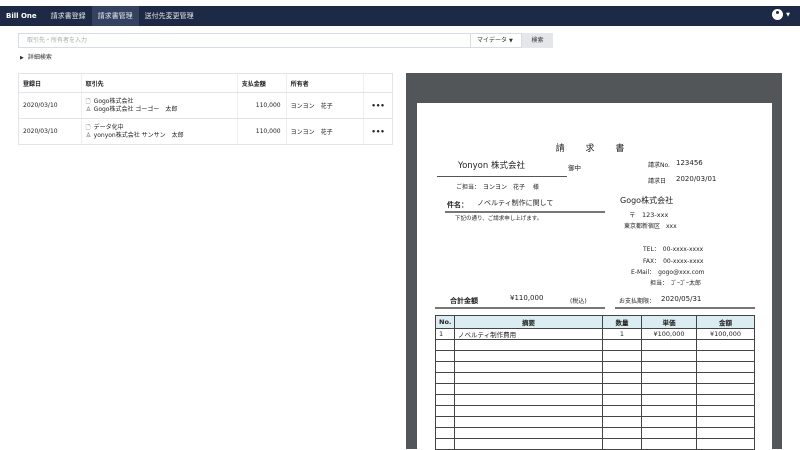  What do you see at coordinates (649, 215) in the screenshot?
I see `seller-zip: 〒 123-xxx` at bounding box center [649, 215].